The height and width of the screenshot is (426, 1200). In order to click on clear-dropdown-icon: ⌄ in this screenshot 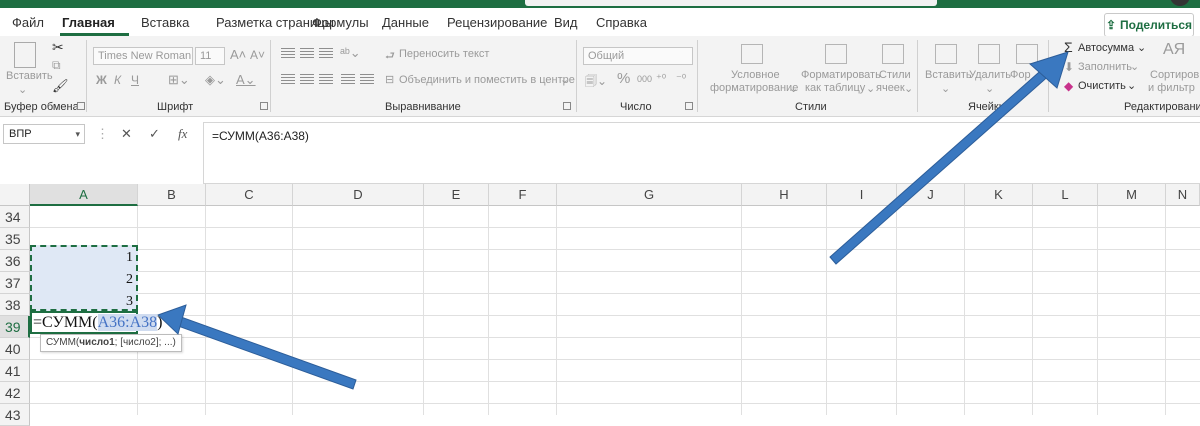, I will do `click(1131, 85)`.